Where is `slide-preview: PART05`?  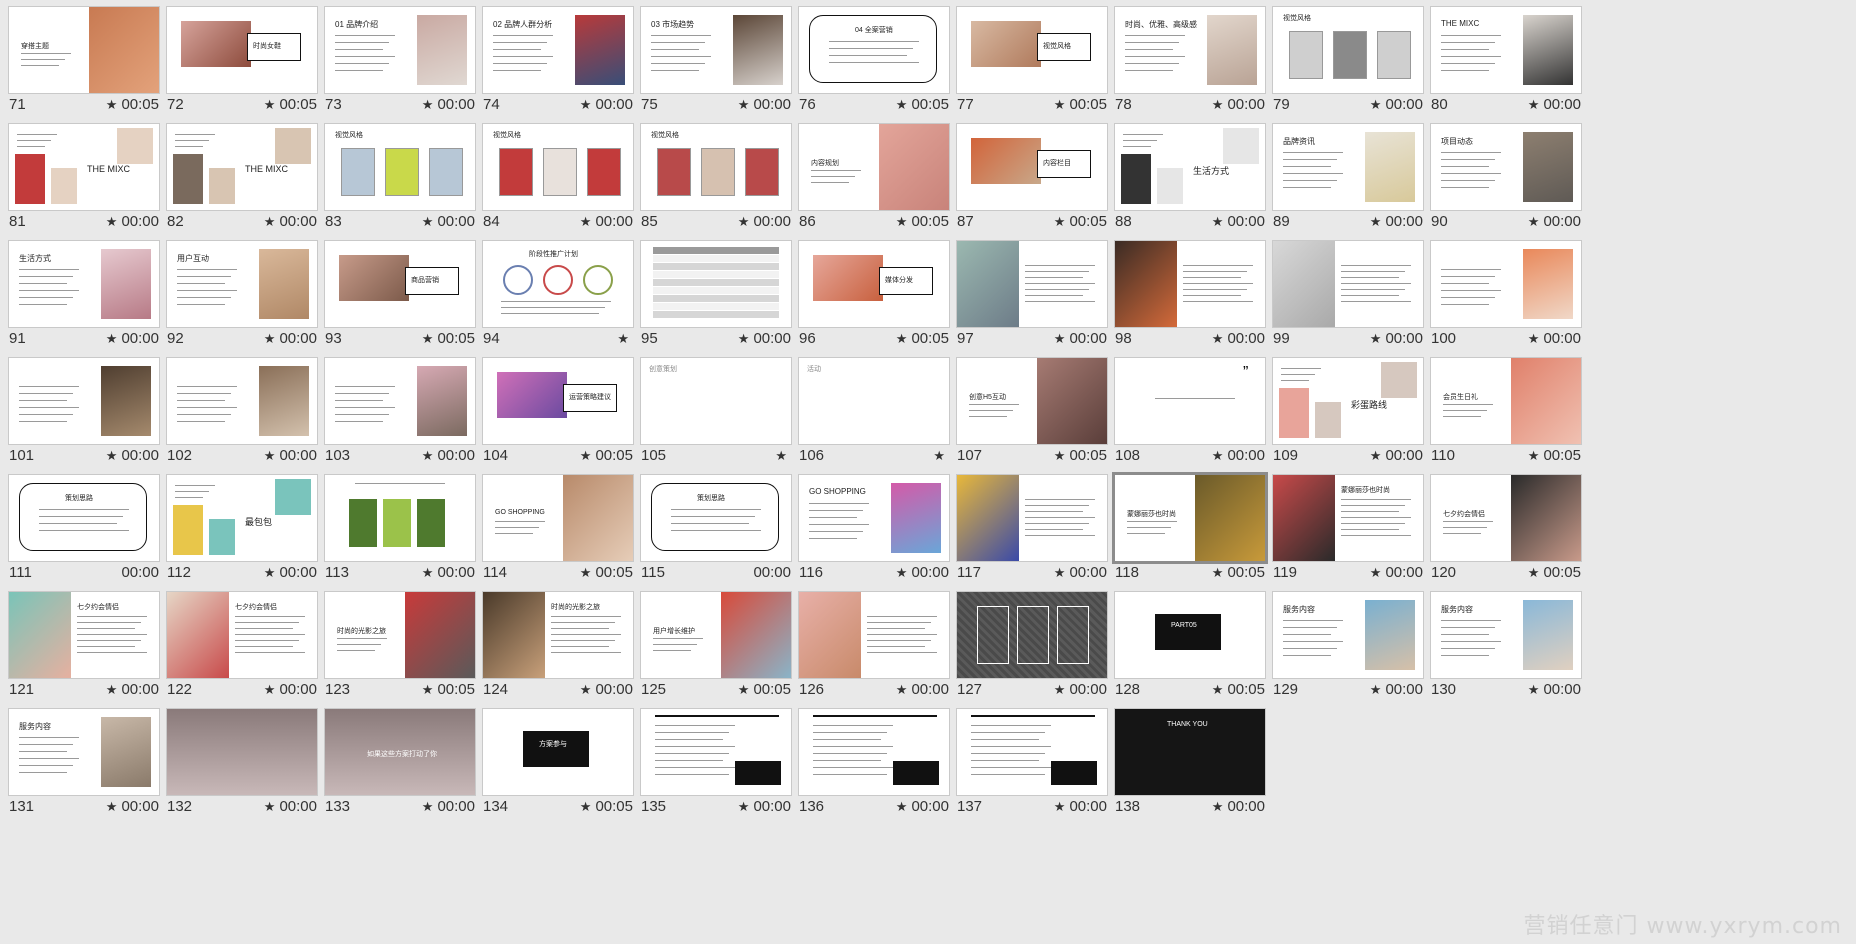
slide-preview: PART05 is located at coordinates (1190, 635).